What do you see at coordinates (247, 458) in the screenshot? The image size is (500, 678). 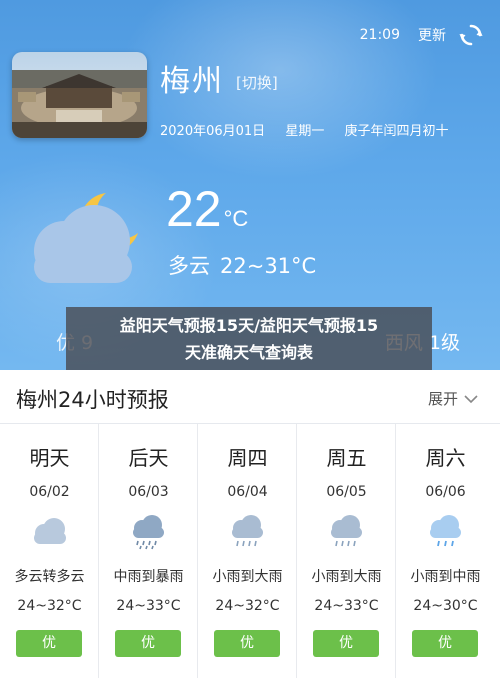 I see `day-name: 周四` at bounding box center [247, 458].